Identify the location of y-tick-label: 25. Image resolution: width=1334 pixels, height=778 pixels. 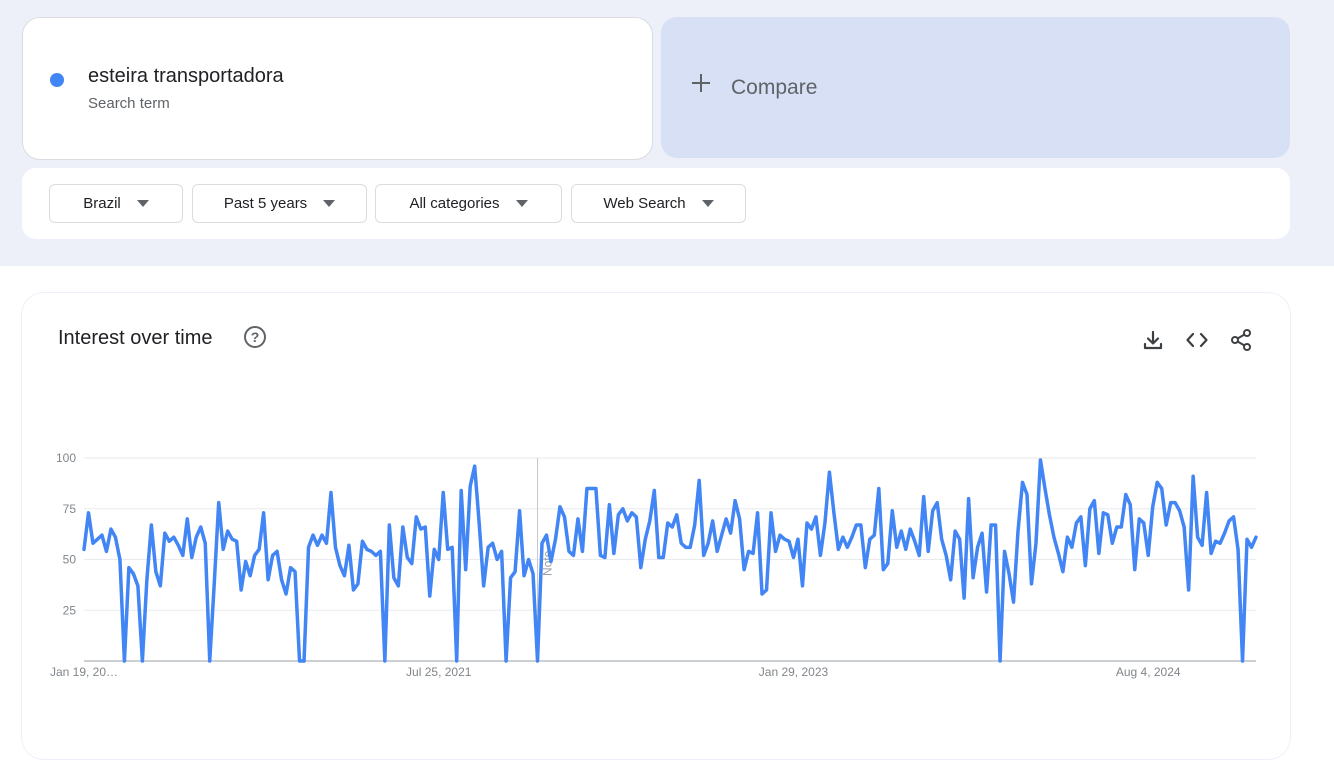
(70, 610).